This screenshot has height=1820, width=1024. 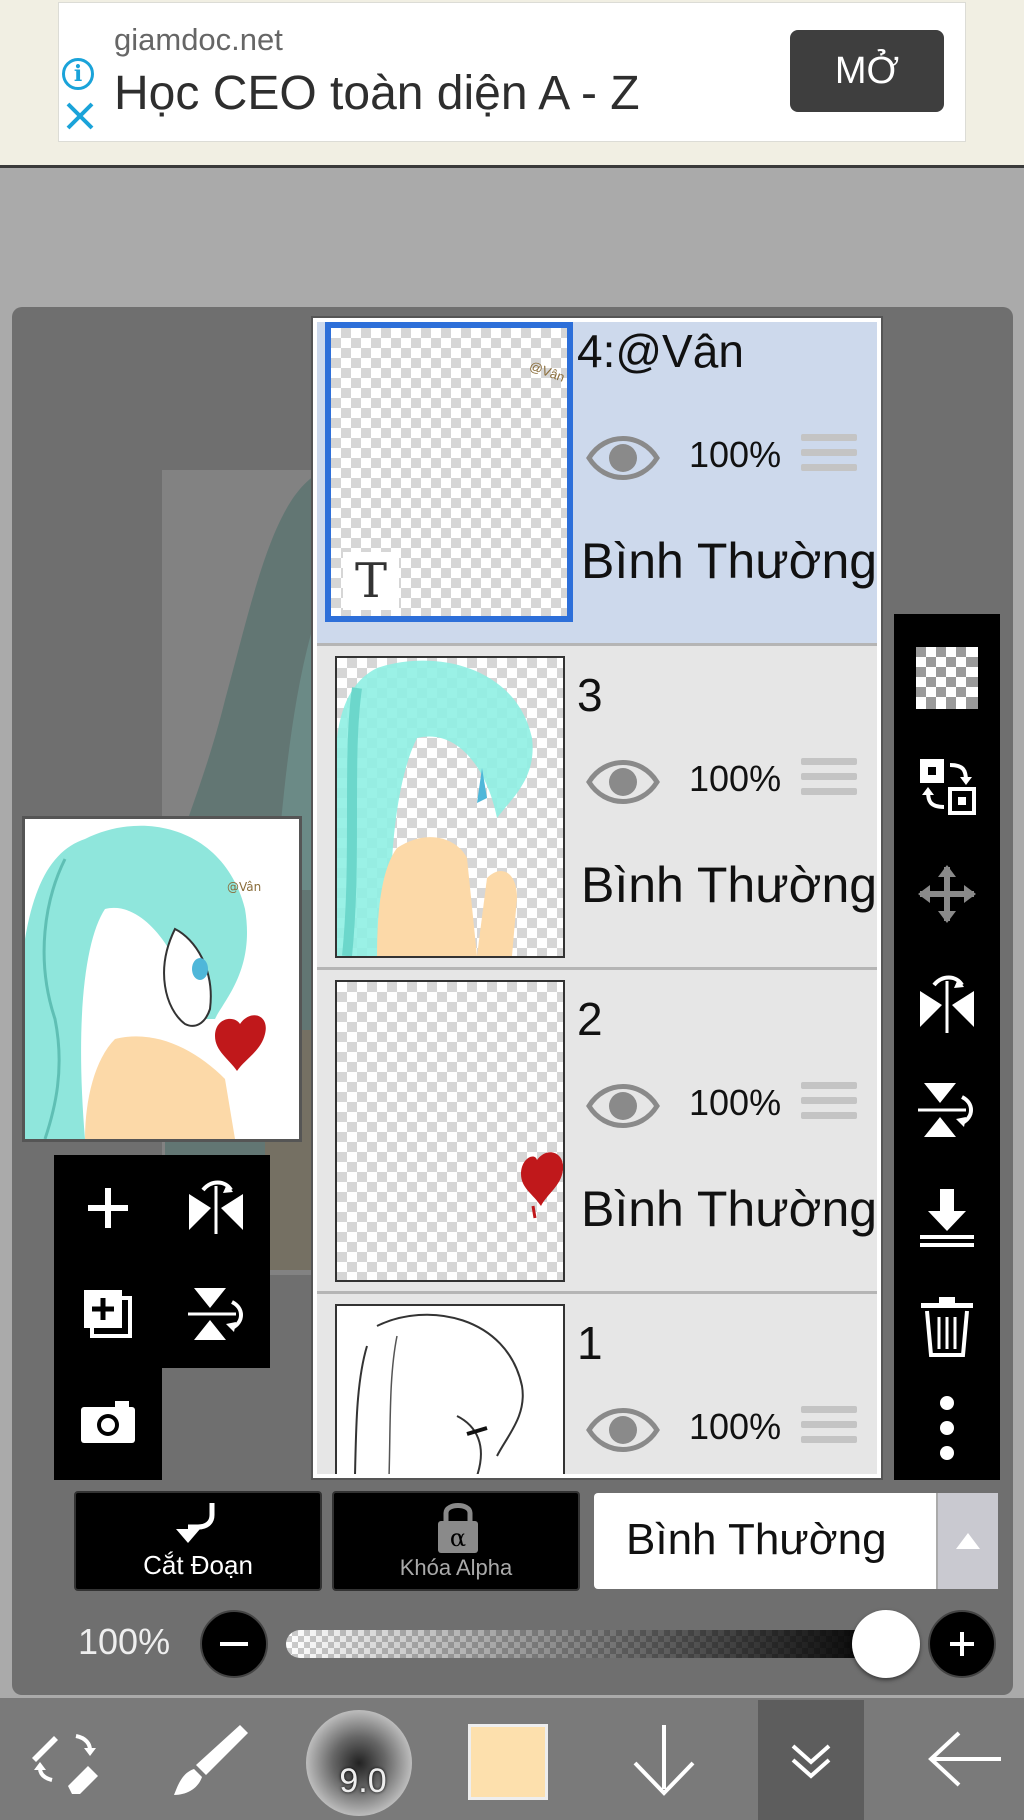 I want to click on transparency-button, so click(x=947, y=678).